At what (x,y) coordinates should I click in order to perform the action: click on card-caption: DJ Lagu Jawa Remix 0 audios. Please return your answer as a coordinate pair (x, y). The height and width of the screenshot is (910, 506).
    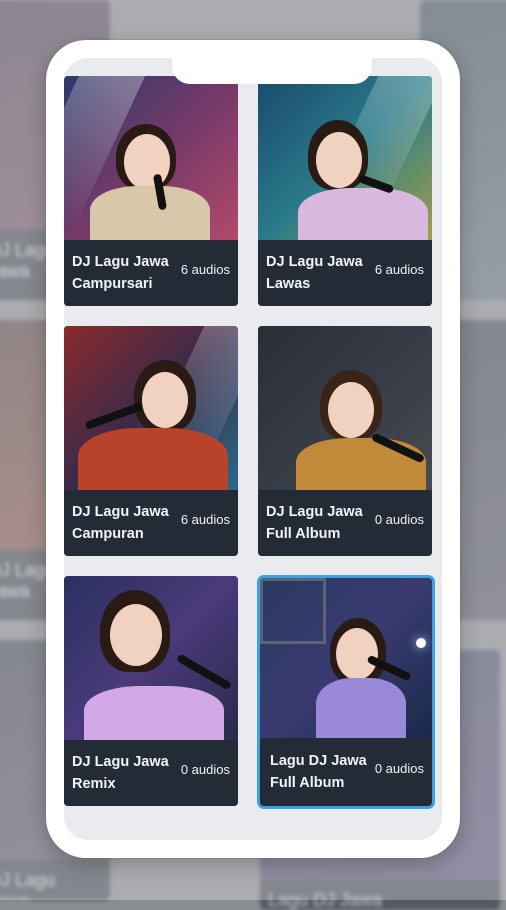
    Looking at the image, I should click on (151, 773).